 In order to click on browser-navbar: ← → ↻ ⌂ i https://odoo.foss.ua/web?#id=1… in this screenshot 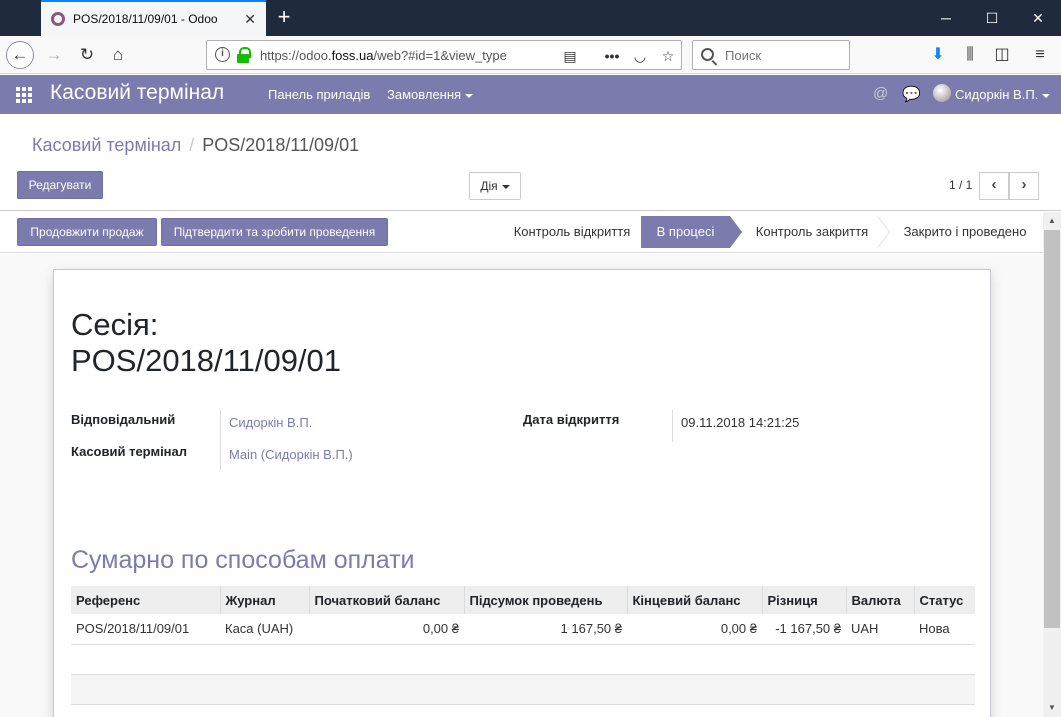, I will do `click(530, 55)`.